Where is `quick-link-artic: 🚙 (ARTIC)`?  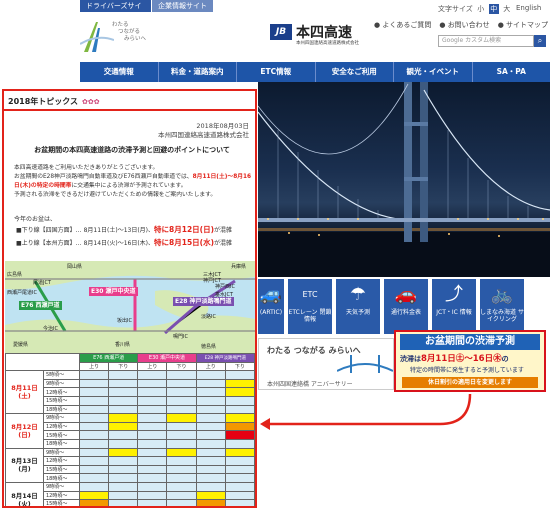
quick-link-artic: 🚙 (ARTIC) is located at coordinates (271, 306).